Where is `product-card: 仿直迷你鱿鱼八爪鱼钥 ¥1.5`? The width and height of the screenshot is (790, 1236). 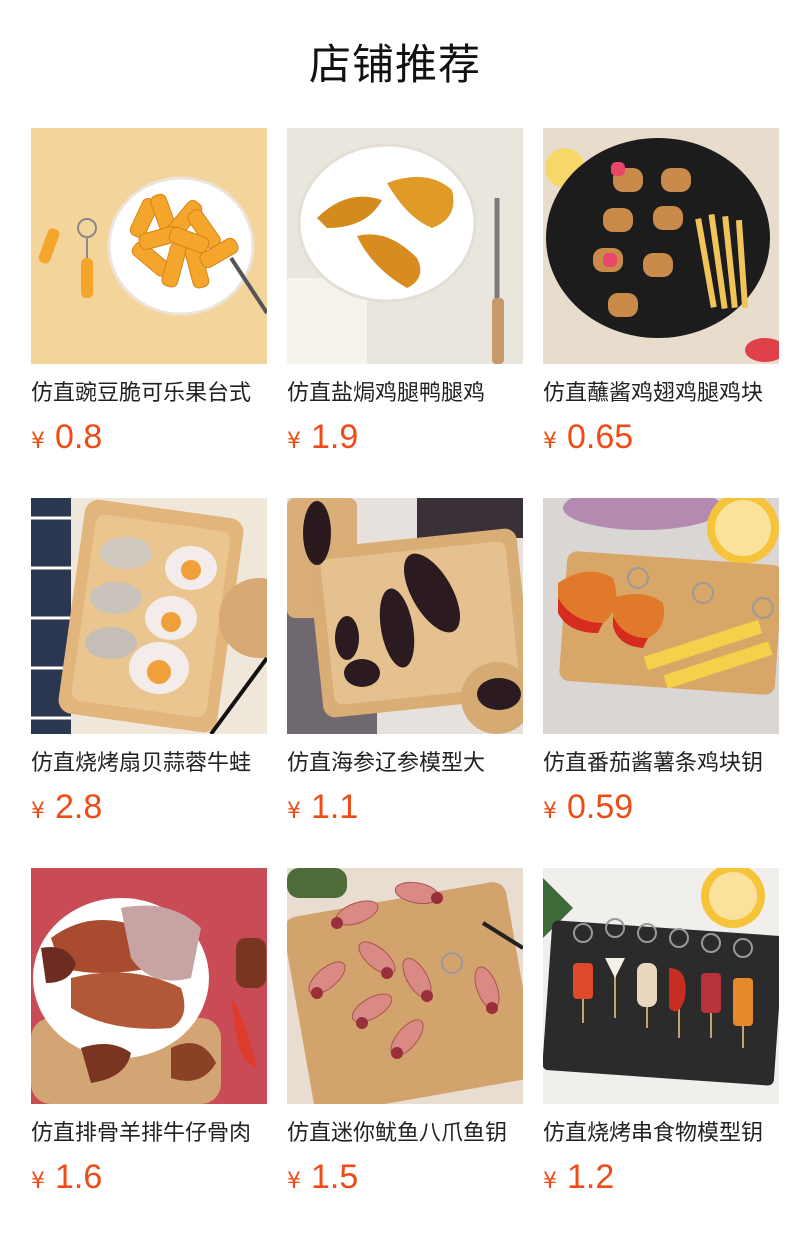 product-card: 仿直迷你鱿鱼八爪鱼钥 ¥1.5 is located at coordinates (405, 1038).